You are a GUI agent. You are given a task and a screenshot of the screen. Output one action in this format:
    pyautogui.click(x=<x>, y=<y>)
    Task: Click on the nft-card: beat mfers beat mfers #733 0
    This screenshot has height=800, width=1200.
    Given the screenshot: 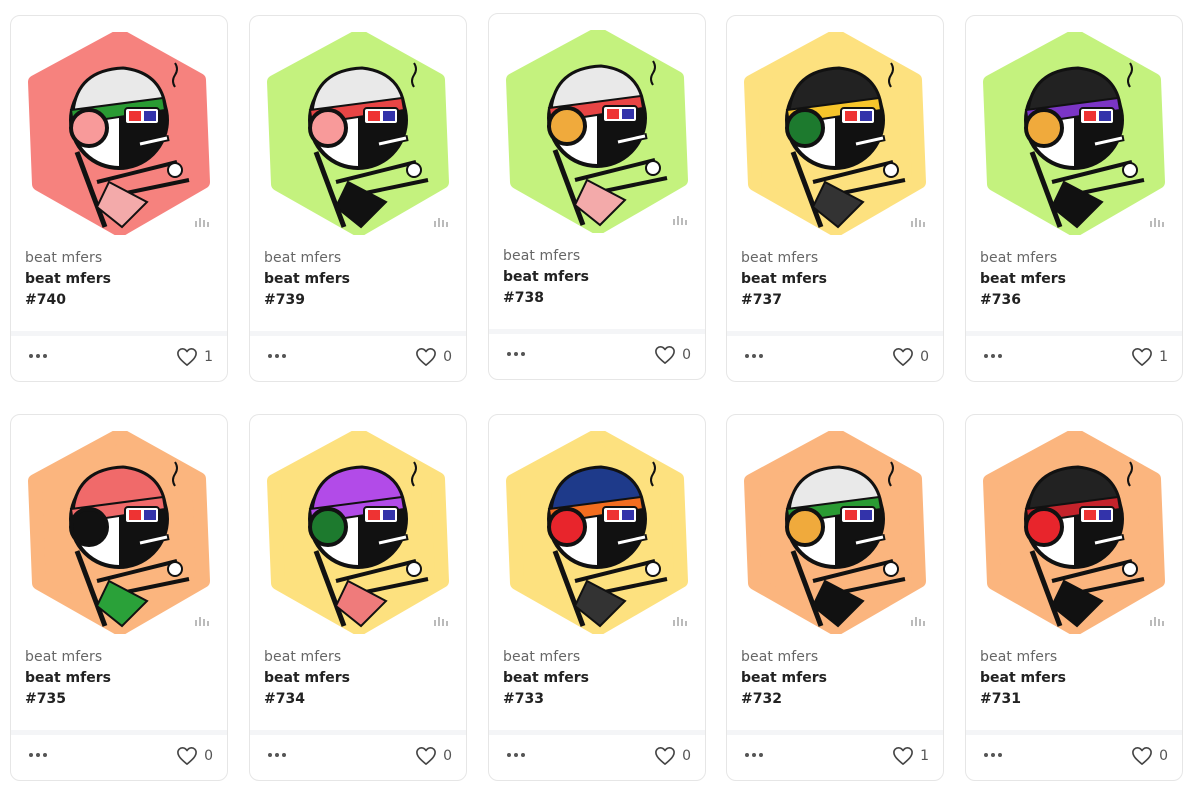 What is the action you would take?
    pyautogui.click(x=597, y=597)
    